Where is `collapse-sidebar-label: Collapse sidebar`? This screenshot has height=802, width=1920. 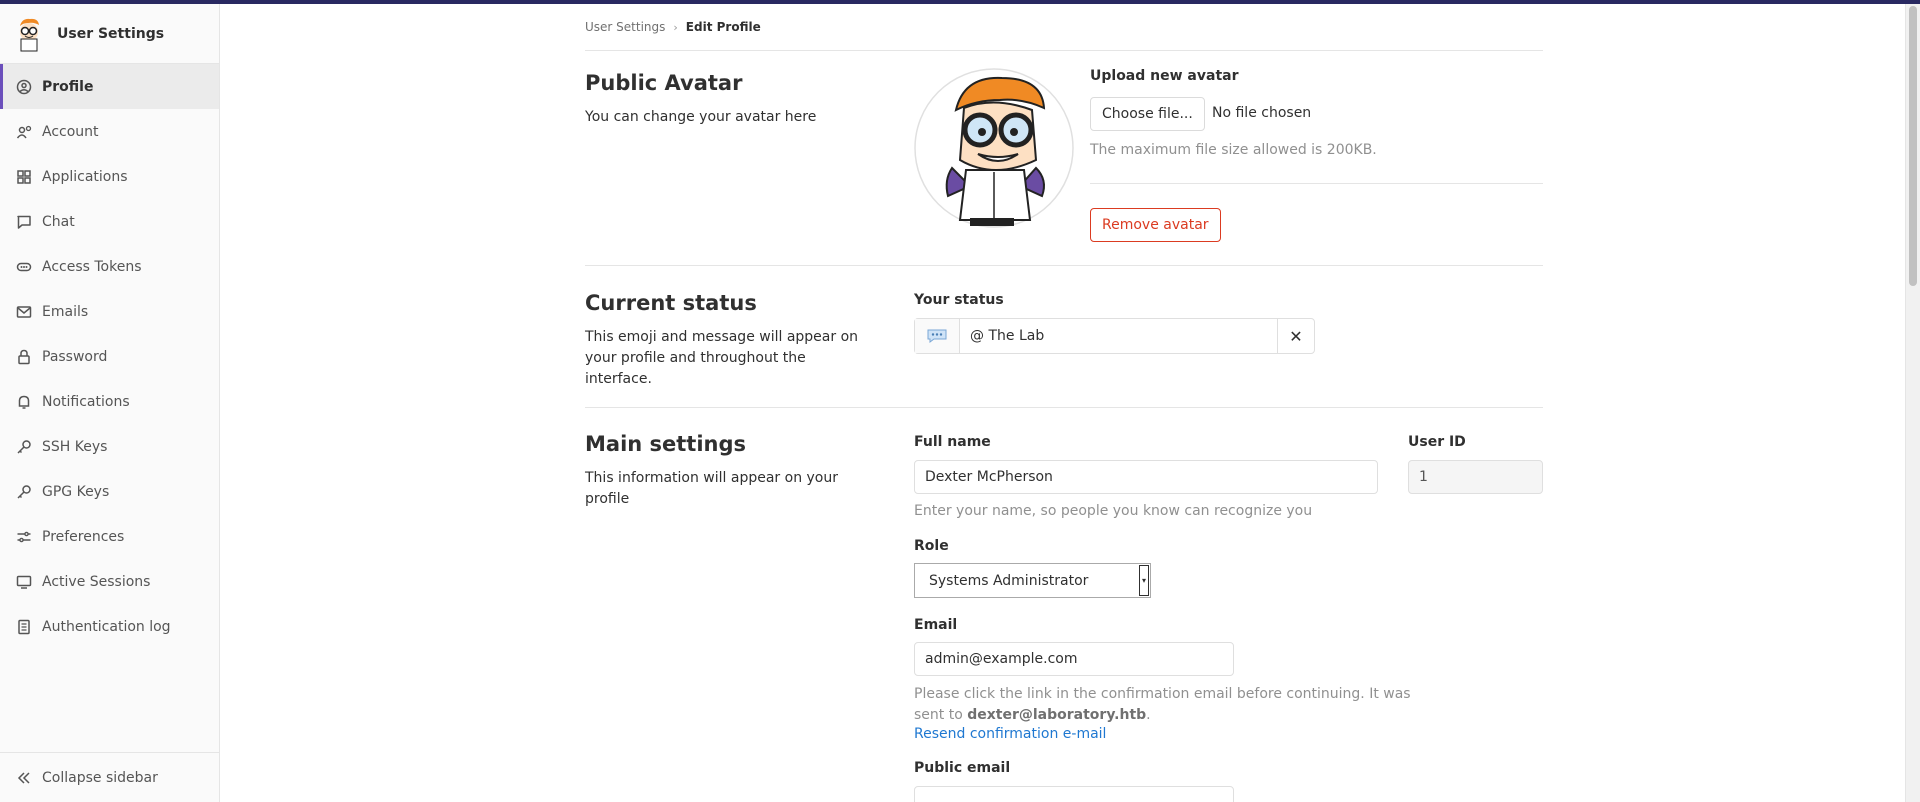
collapse-sidebar-label: Collapse sidebar is located at coordinates (100, 777).